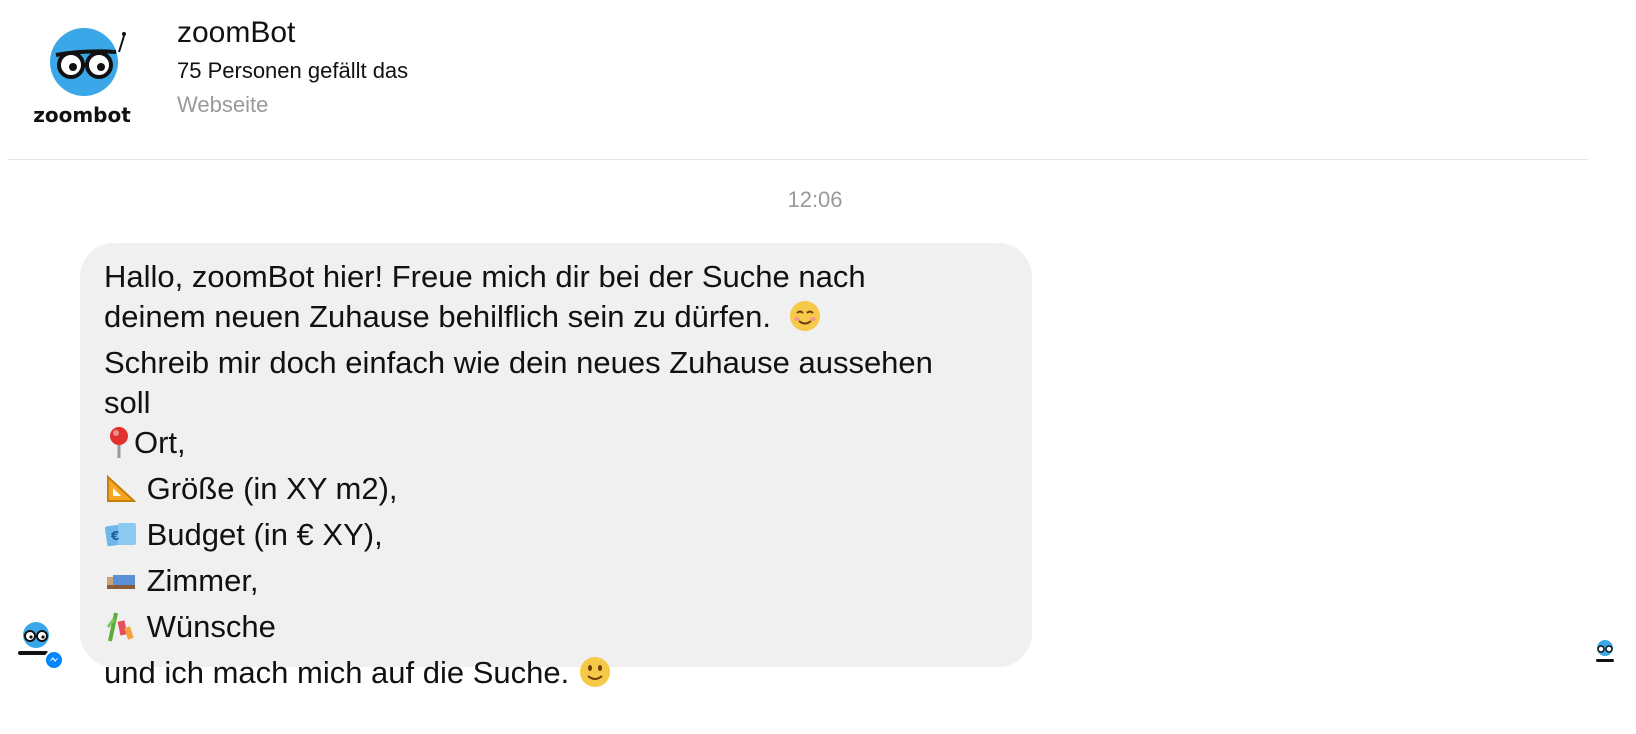  Describe the element at coordinates (121, 493) in the screenshot. I see `triangular-ruler-emoji-icon` at that location.